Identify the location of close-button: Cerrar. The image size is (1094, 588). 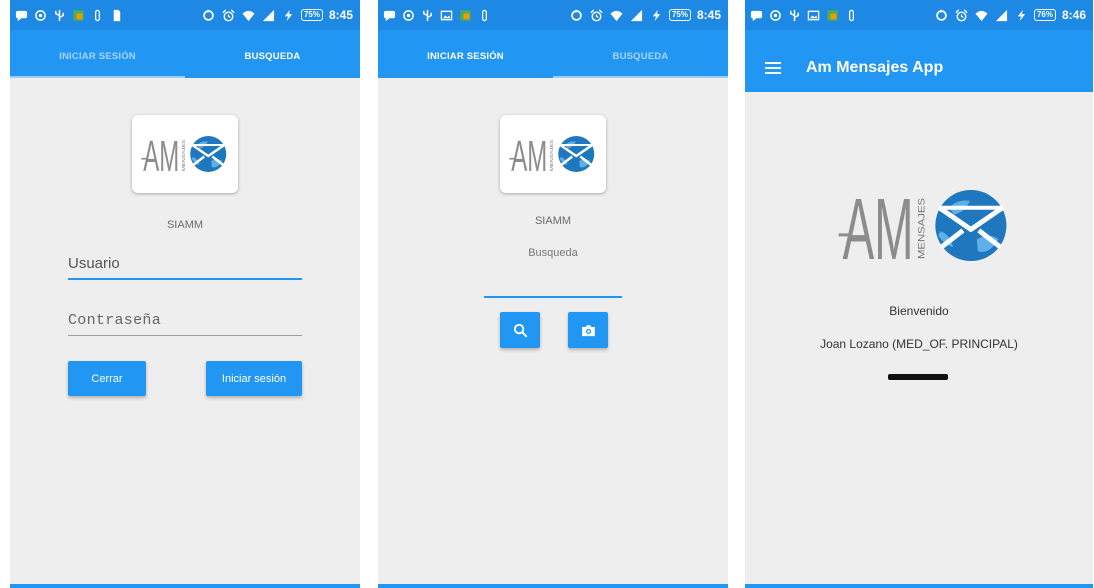
(107, 378).